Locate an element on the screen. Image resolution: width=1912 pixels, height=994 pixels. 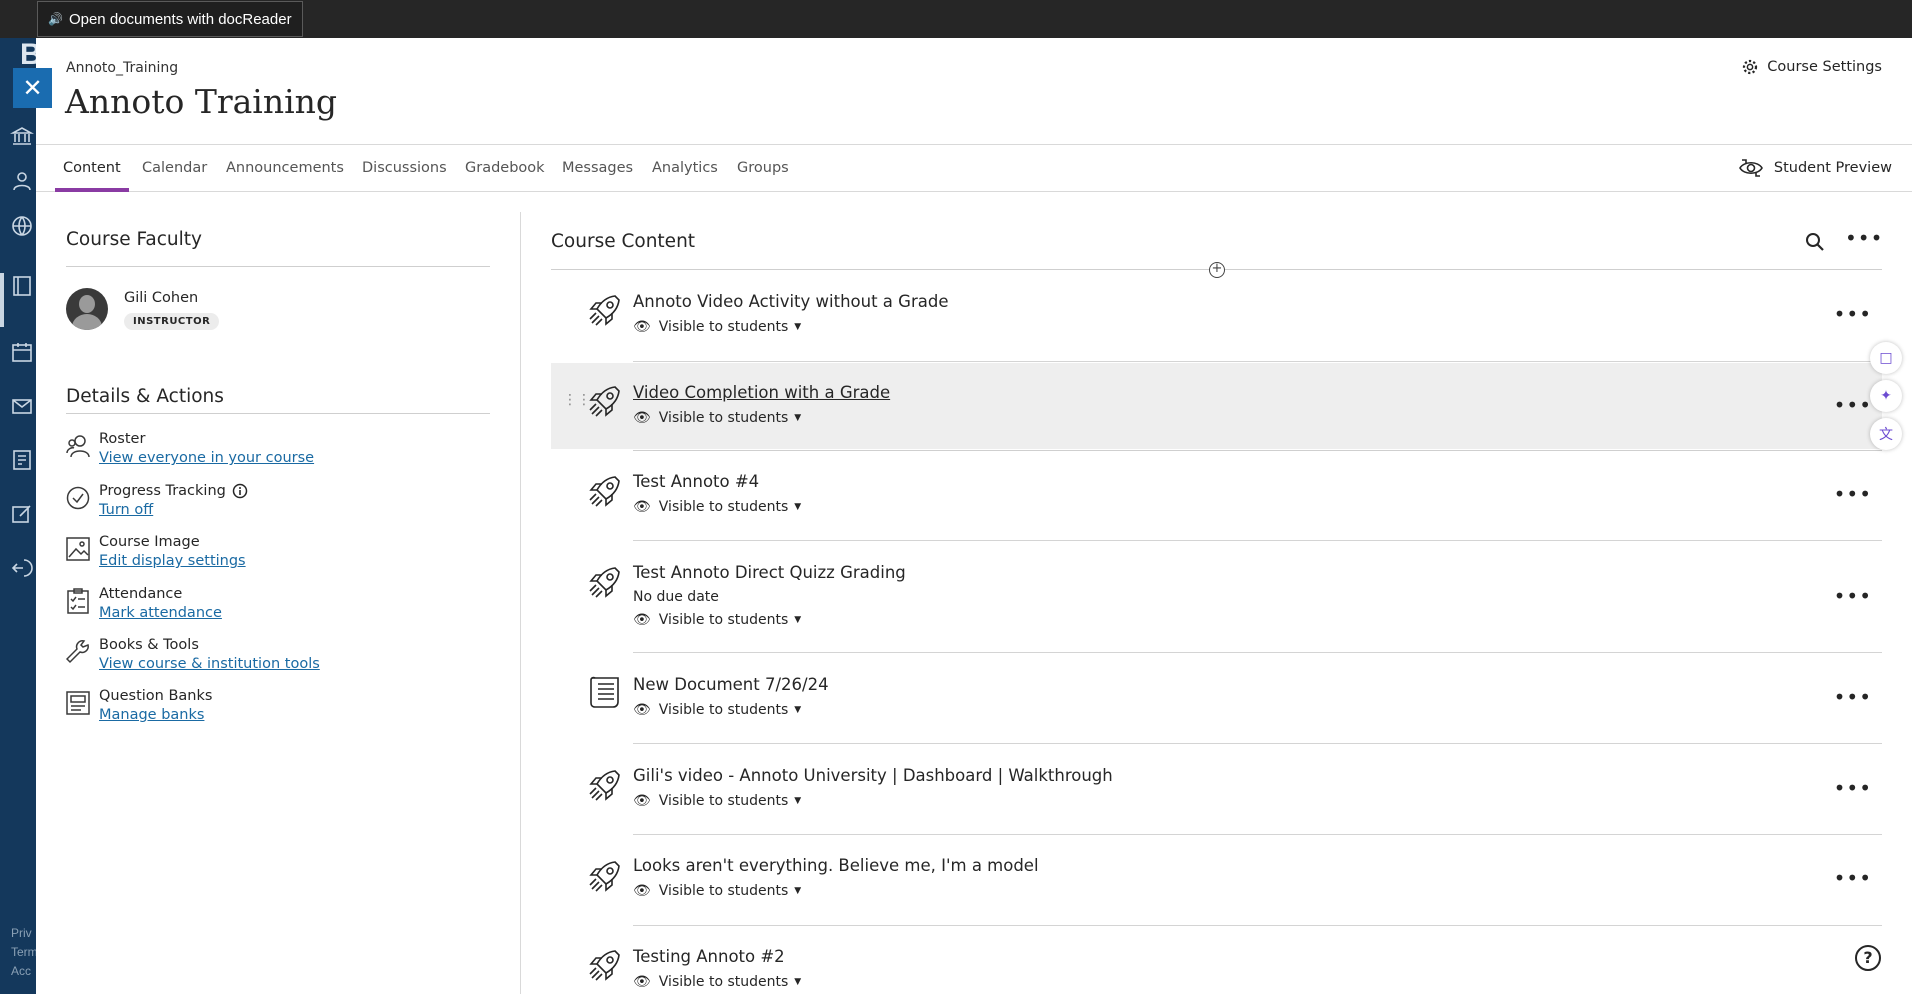
globe-icon is located at coordinates (22, 226).